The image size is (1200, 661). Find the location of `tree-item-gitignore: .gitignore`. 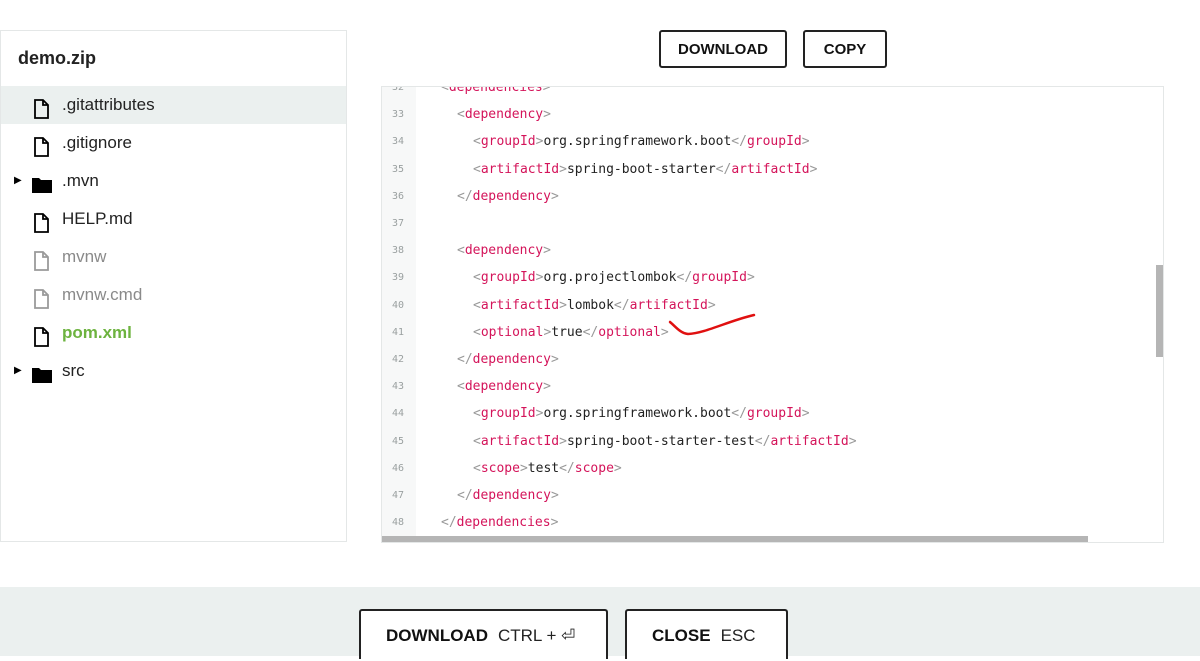

tree-item-gitignore: .gitignore is located at coordinates (173, 143).